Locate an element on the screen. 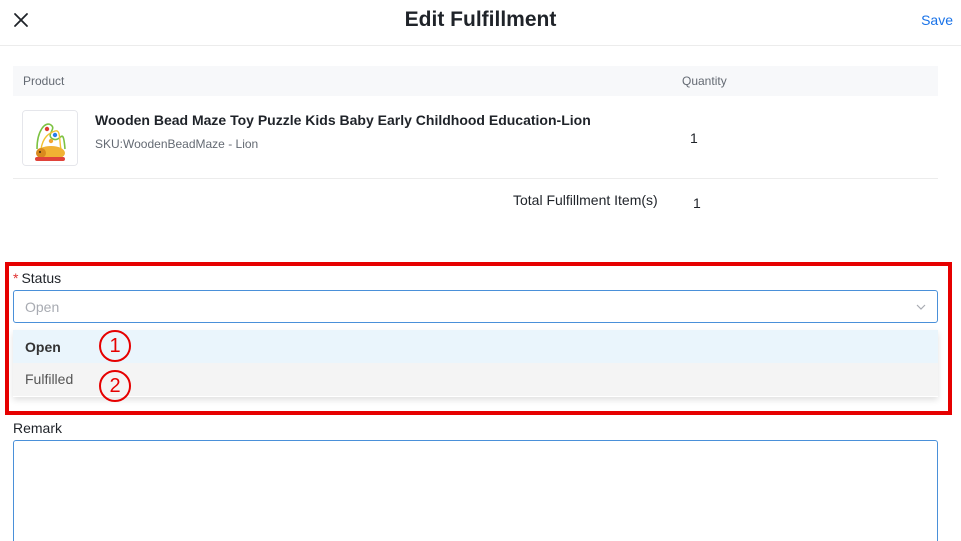 The image size is (961, 541). status-option-label: Open is located at coordinates (43, 347).